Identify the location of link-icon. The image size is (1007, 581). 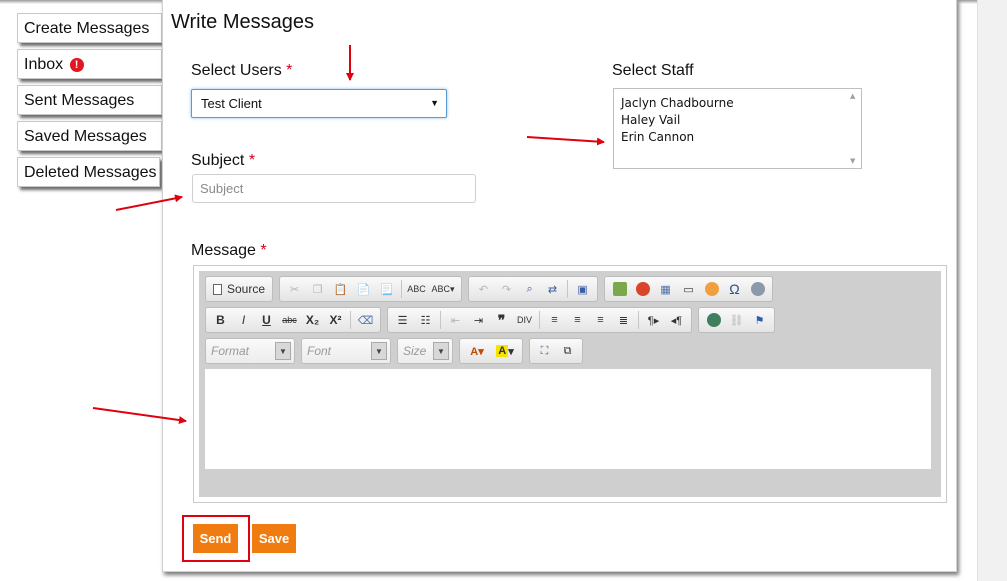
(713, 320).